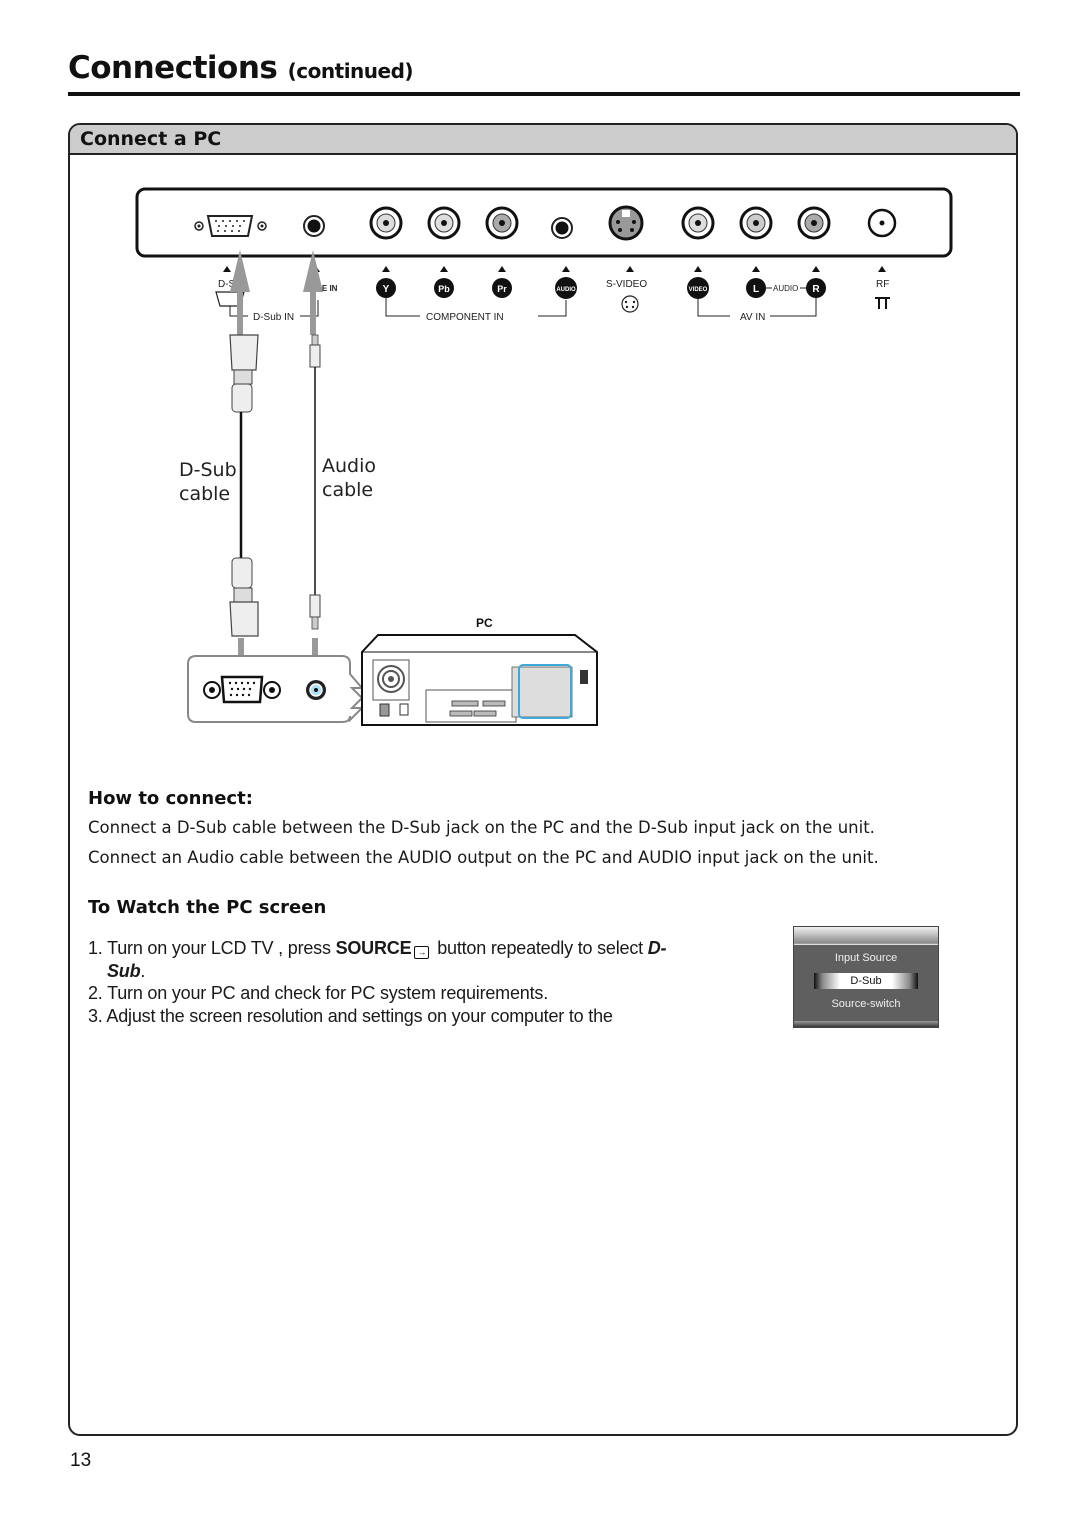 This screenshot has width=1080, height=1527. What do you see at coordinates (479, 680) in the screenshot?
I see `pc-tower-icon` at bounding box center [479, 680].